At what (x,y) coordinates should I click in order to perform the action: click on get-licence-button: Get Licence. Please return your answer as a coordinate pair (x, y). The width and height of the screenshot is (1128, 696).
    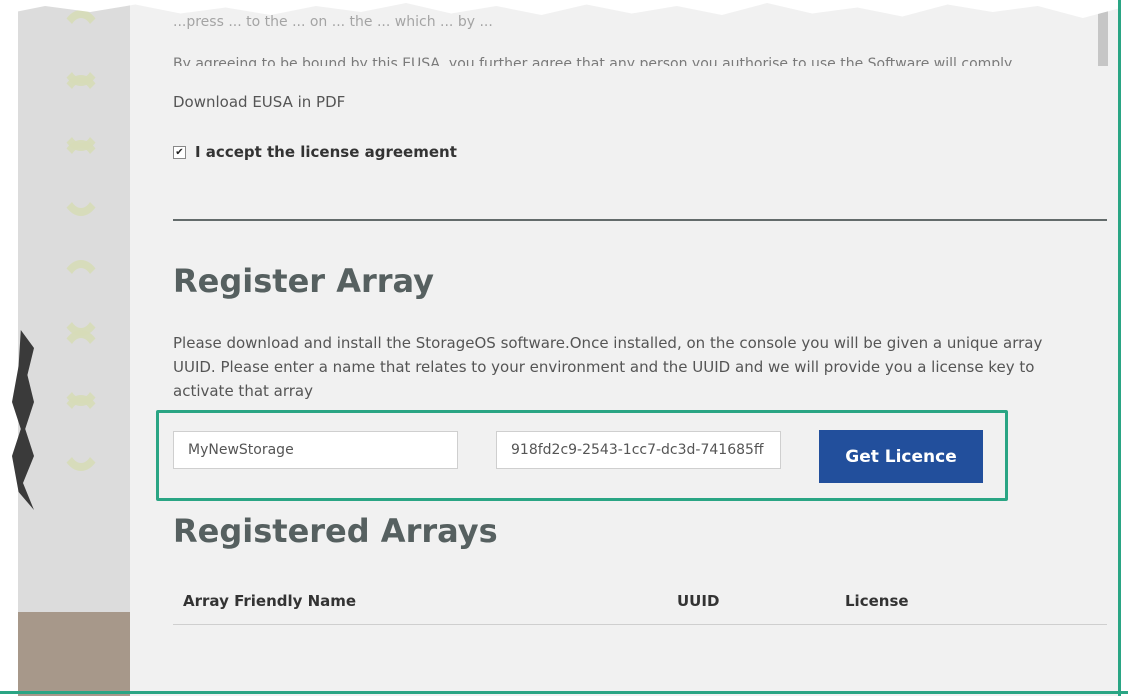
    Looking at the image, I should click on (901, 456).